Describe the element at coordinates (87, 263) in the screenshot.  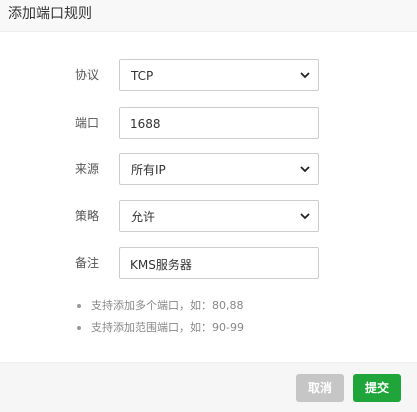
I see `remark-label: 备注` at that location.